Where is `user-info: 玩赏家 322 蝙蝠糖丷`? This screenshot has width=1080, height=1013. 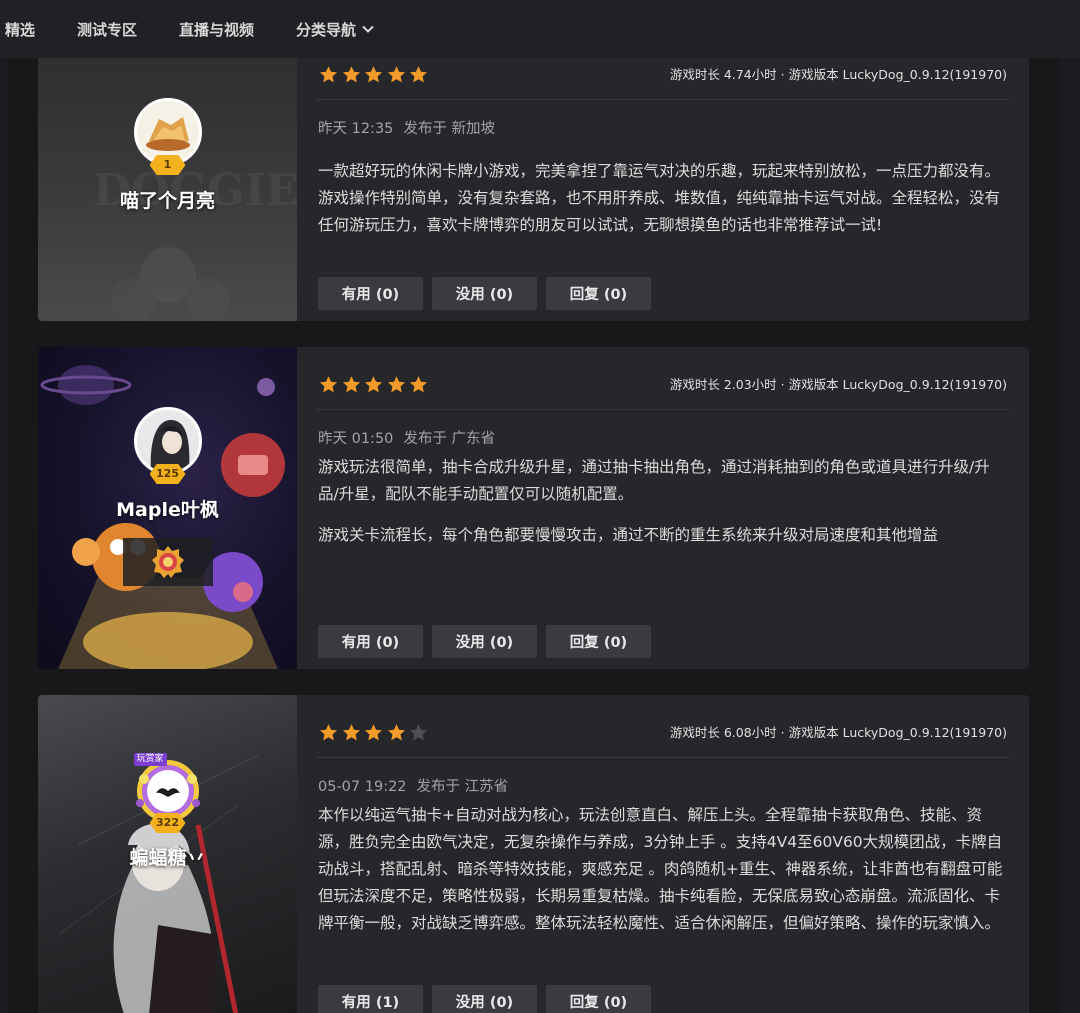
user-info: 玩赏家 322 蝙蝠糖丷 is located at coordinates (167, 811).